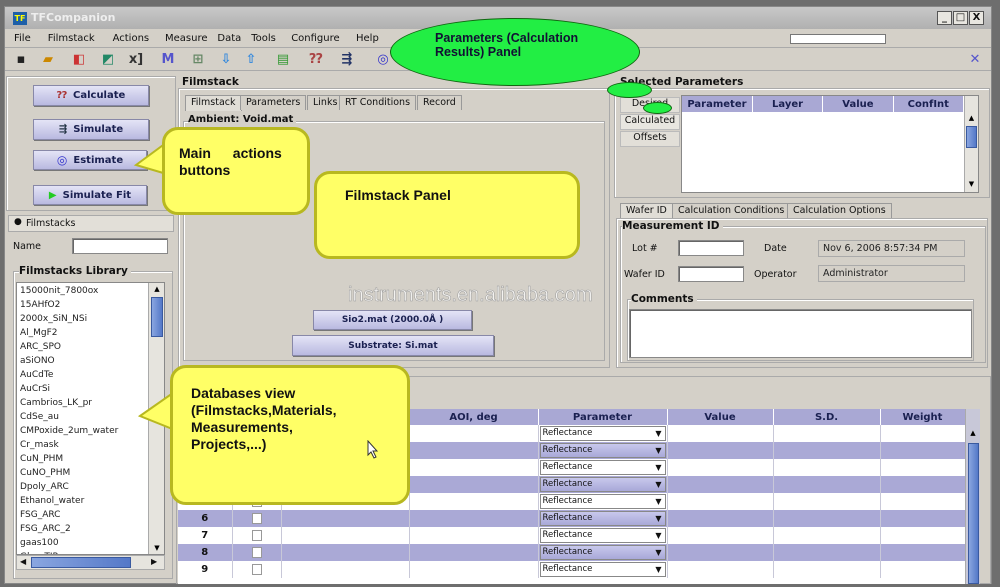  Describe the element at coordinates (108, 60) in the screenshot. I see `materials-icon: ◩` at that location.